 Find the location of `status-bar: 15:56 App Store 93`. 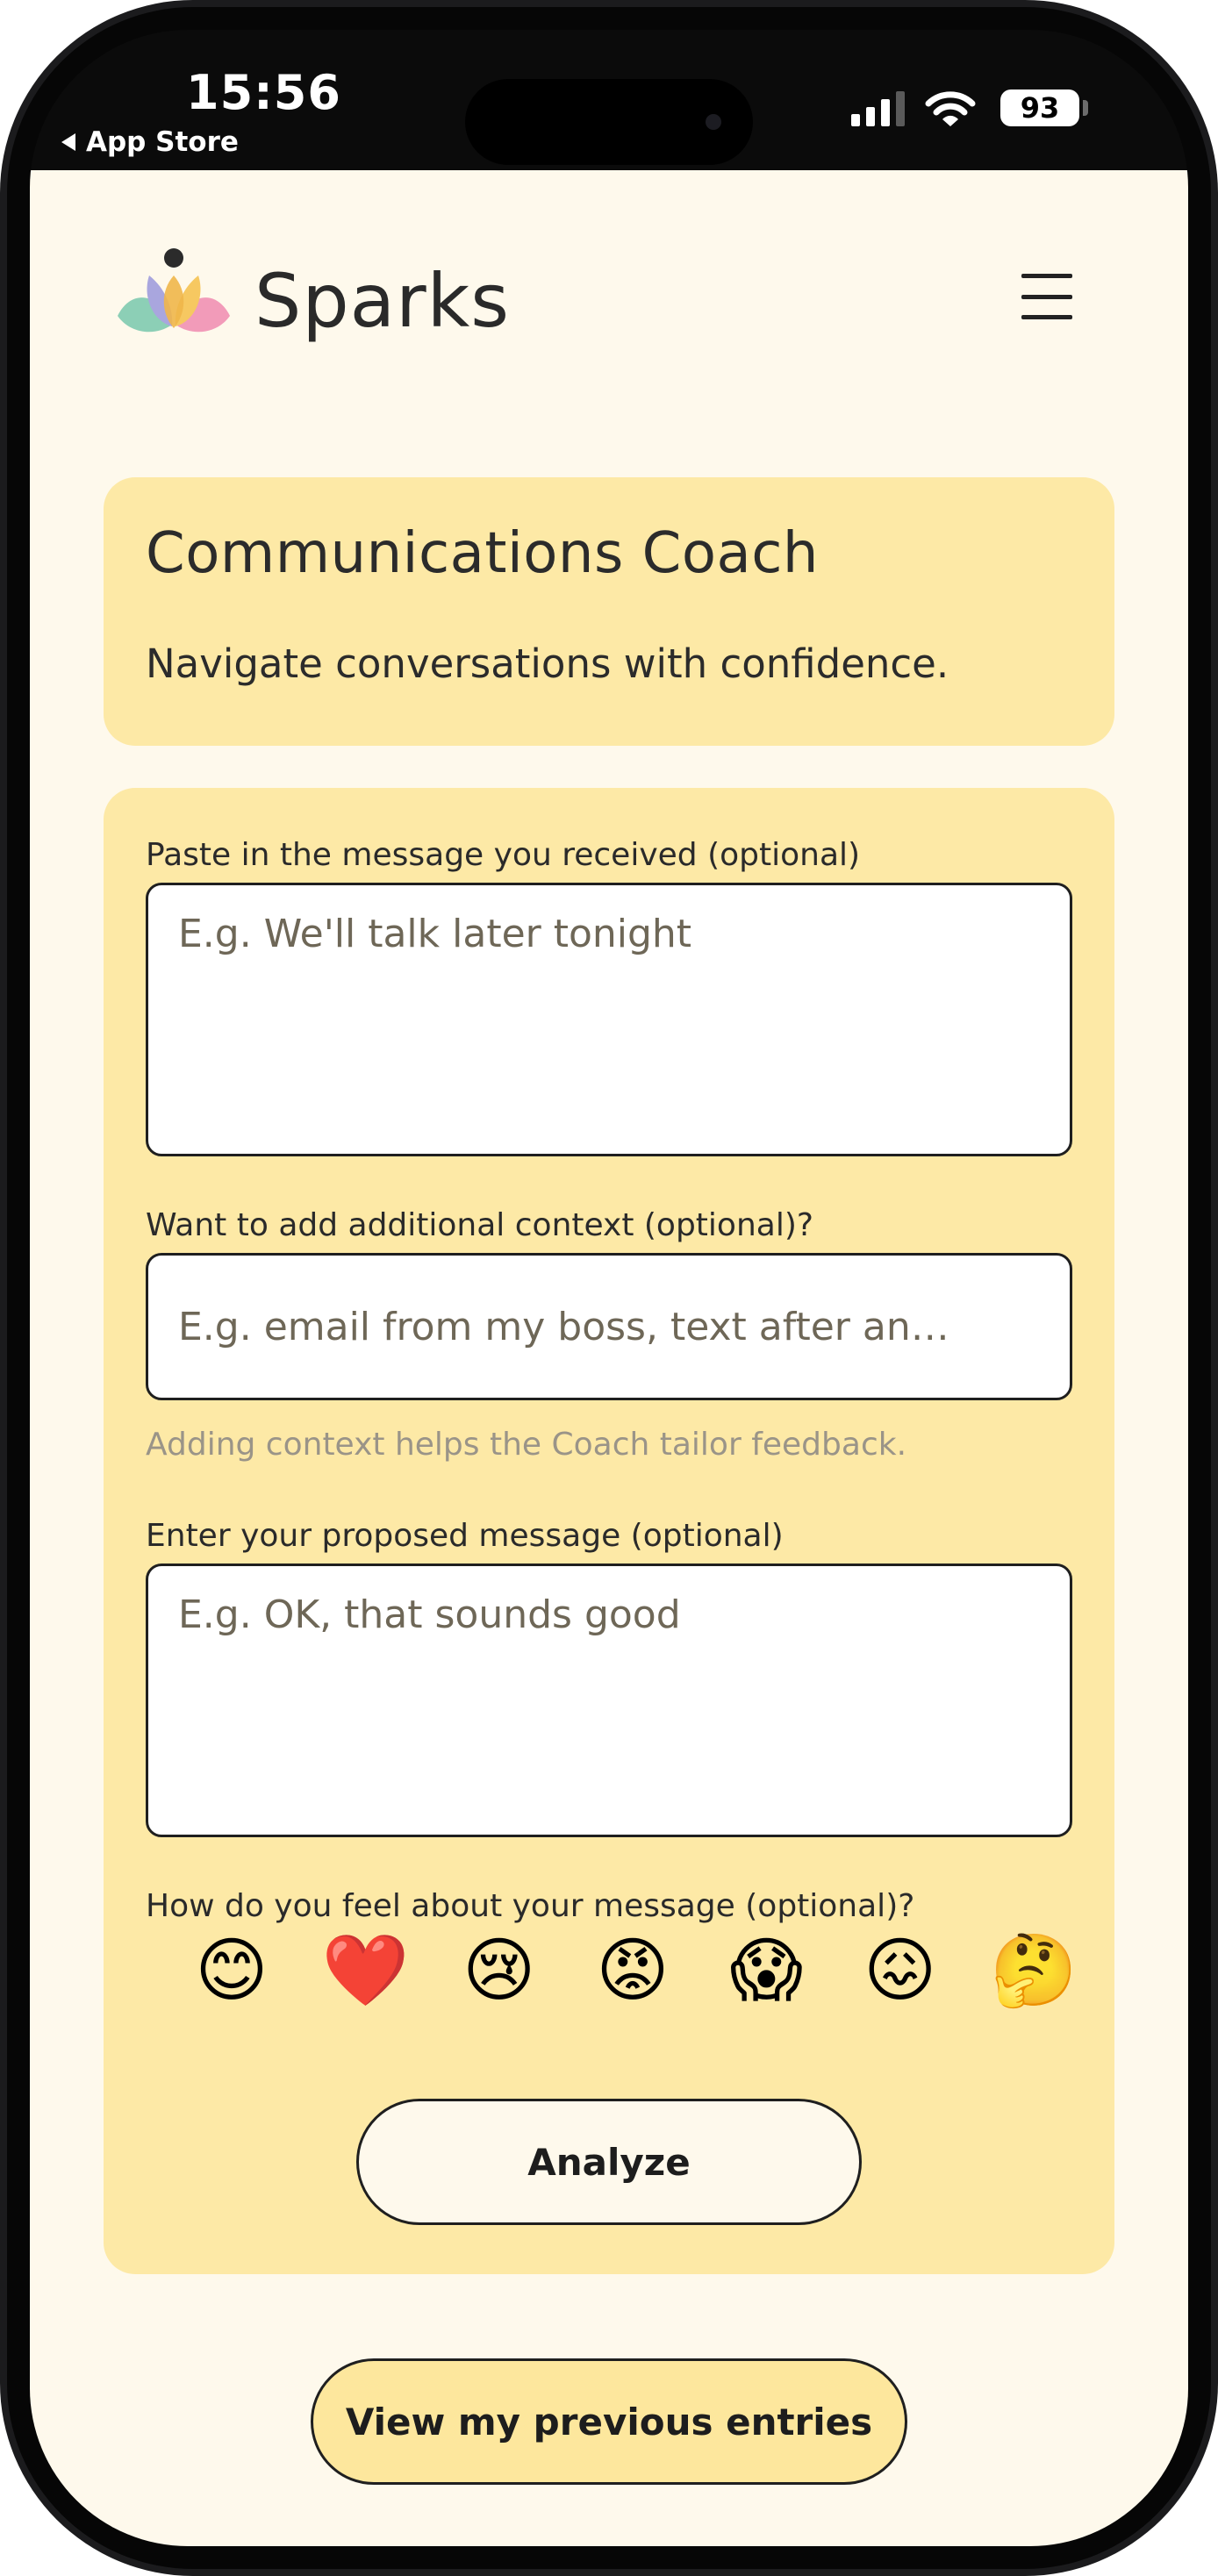

status-bar: 15:56 App Store 93 is located at coordinates (609, 100).